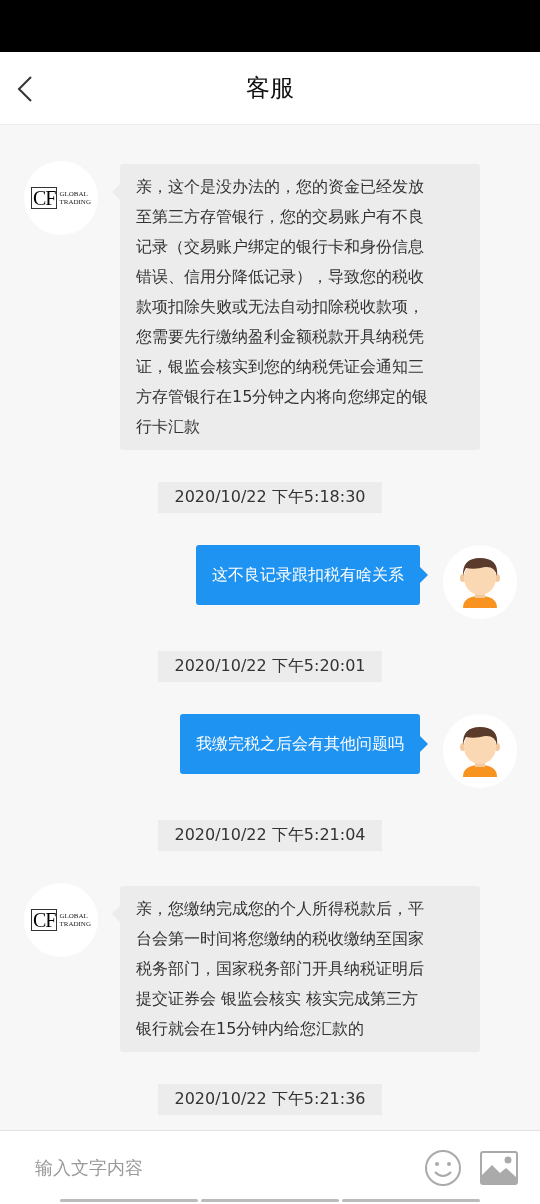 The width and height of the screenshot is (540, 1204). What do you see at coordinates (280, 187) in the screenshot?
I see `message-text: 亲，这个是没办法的，您的资金已经发放` at bounding box center [280, 187].